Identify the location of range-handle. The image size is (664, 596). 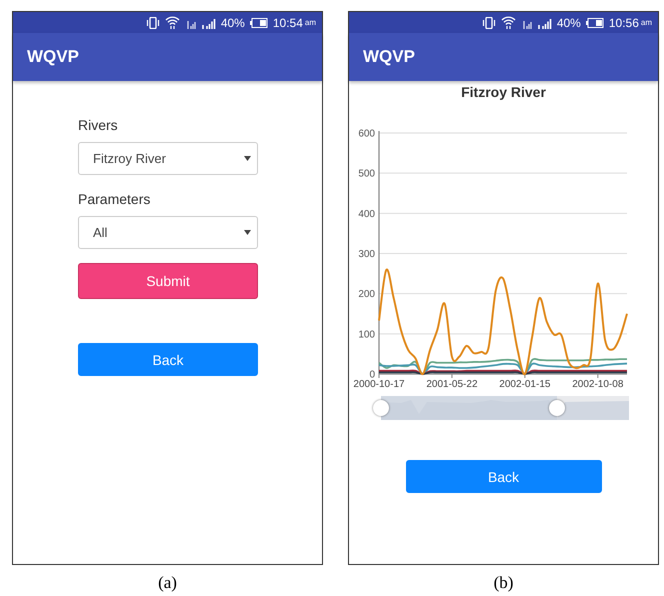
(381, 408).